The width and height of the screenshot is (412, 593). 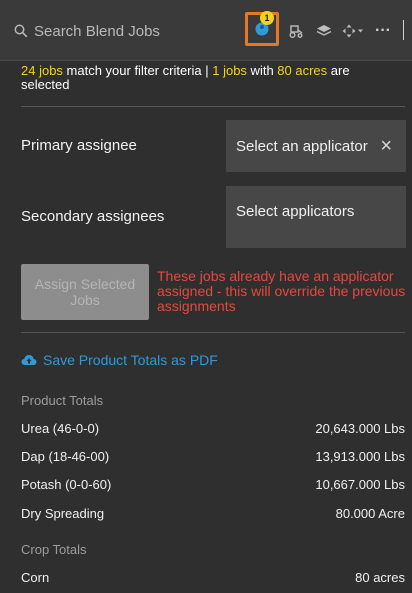 What do you see at coordinates (35, 577) in the screenshot?
I see `crop-name: Corn` at bounding box center [35, 577].